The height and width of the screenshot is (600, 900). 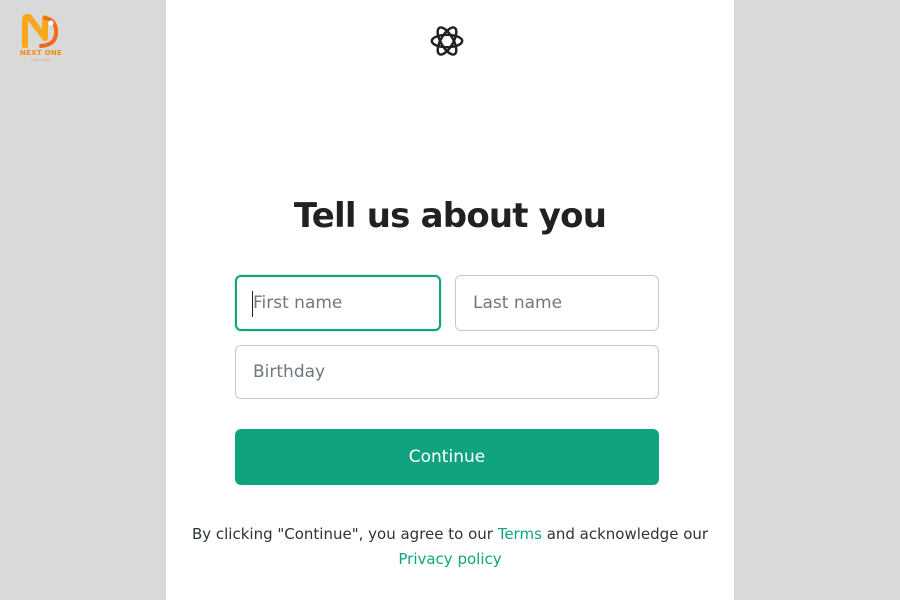 I want to click on brand-name: NEXT ONE, so click(x=41, y=53).